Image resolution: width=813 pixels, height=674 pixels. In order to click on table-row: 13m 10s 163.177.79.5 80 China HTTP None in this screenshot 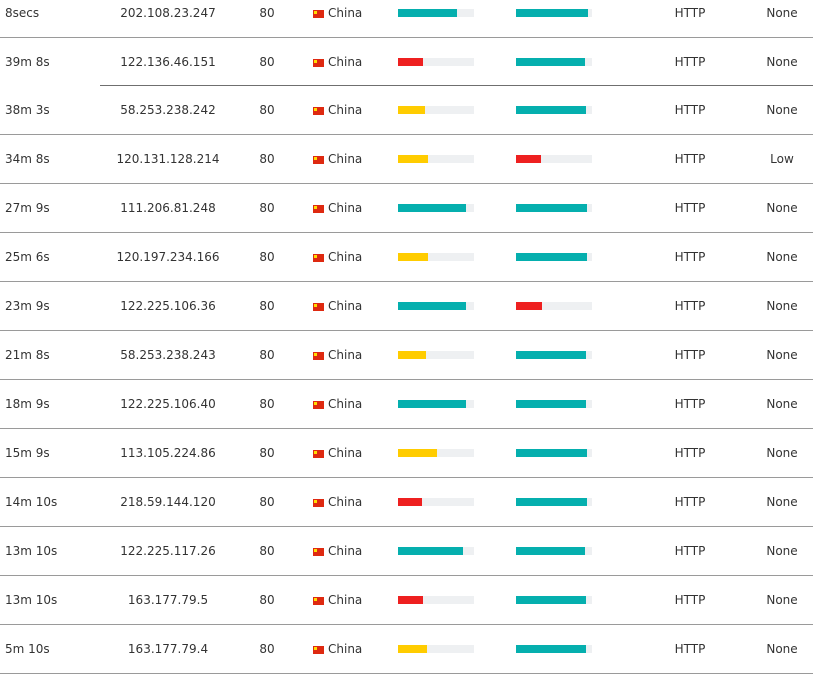, I will do `click(406, 600)`.